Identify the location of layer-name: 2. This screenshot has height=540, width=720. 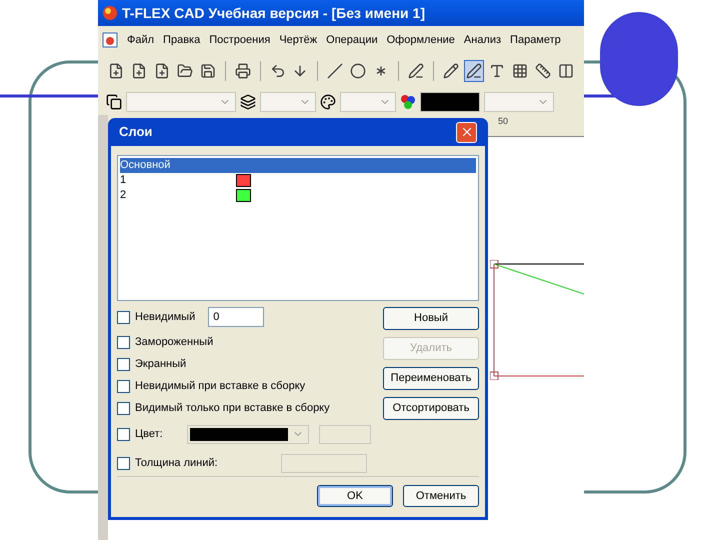
(124, 196).